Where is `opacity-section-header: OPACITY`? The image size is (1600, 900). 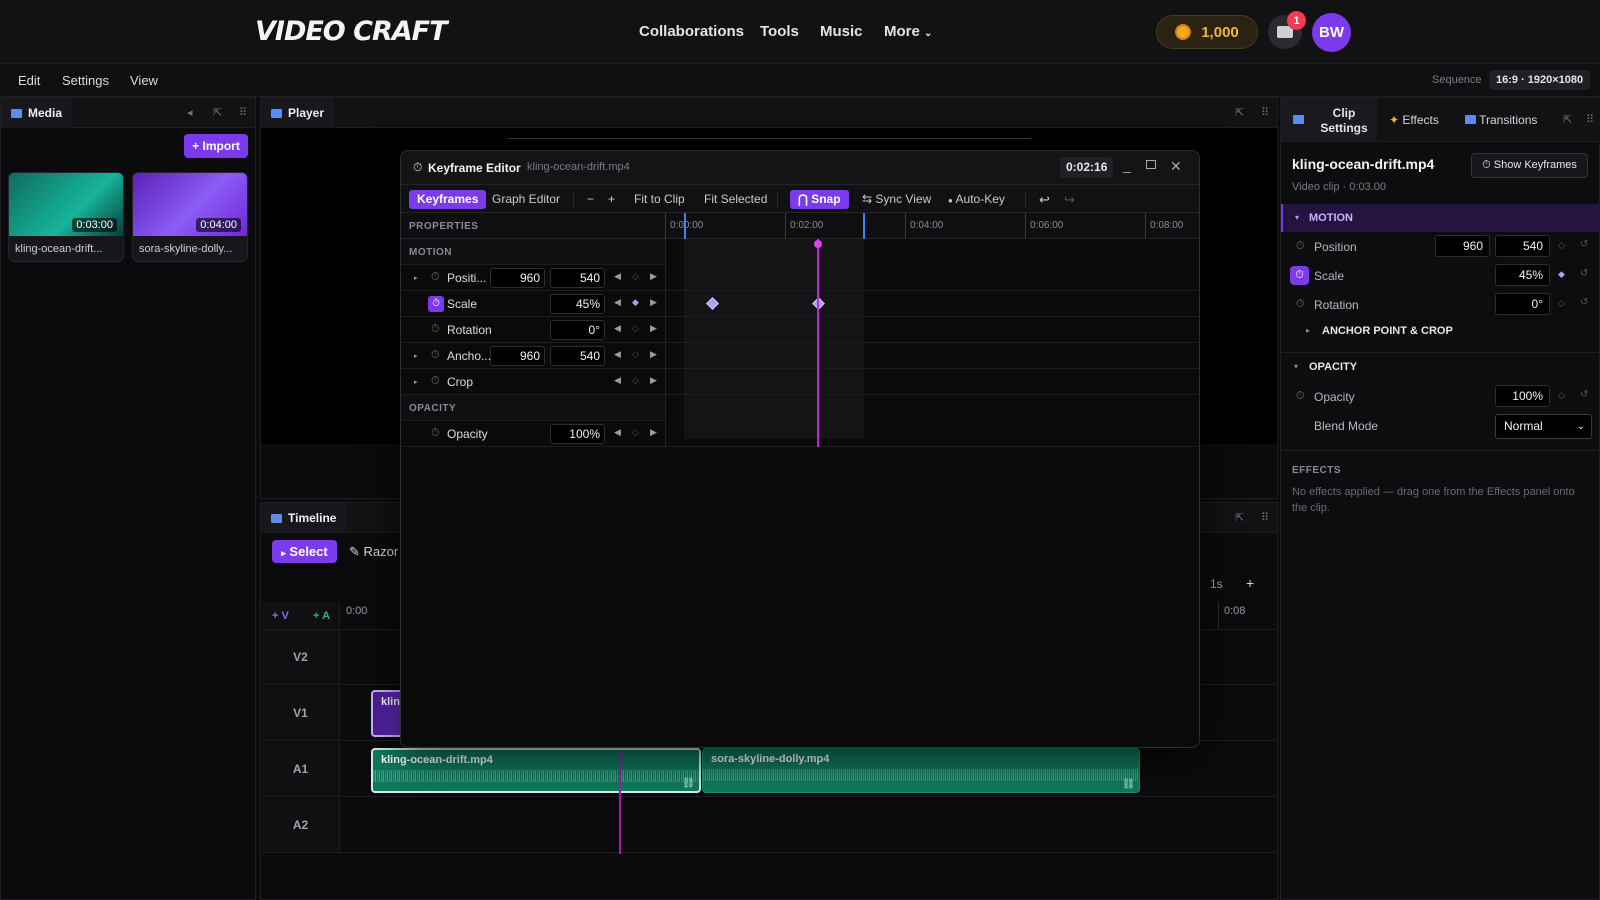 opacity-section-header: OPACITY is located at coordinates (1333, 367).